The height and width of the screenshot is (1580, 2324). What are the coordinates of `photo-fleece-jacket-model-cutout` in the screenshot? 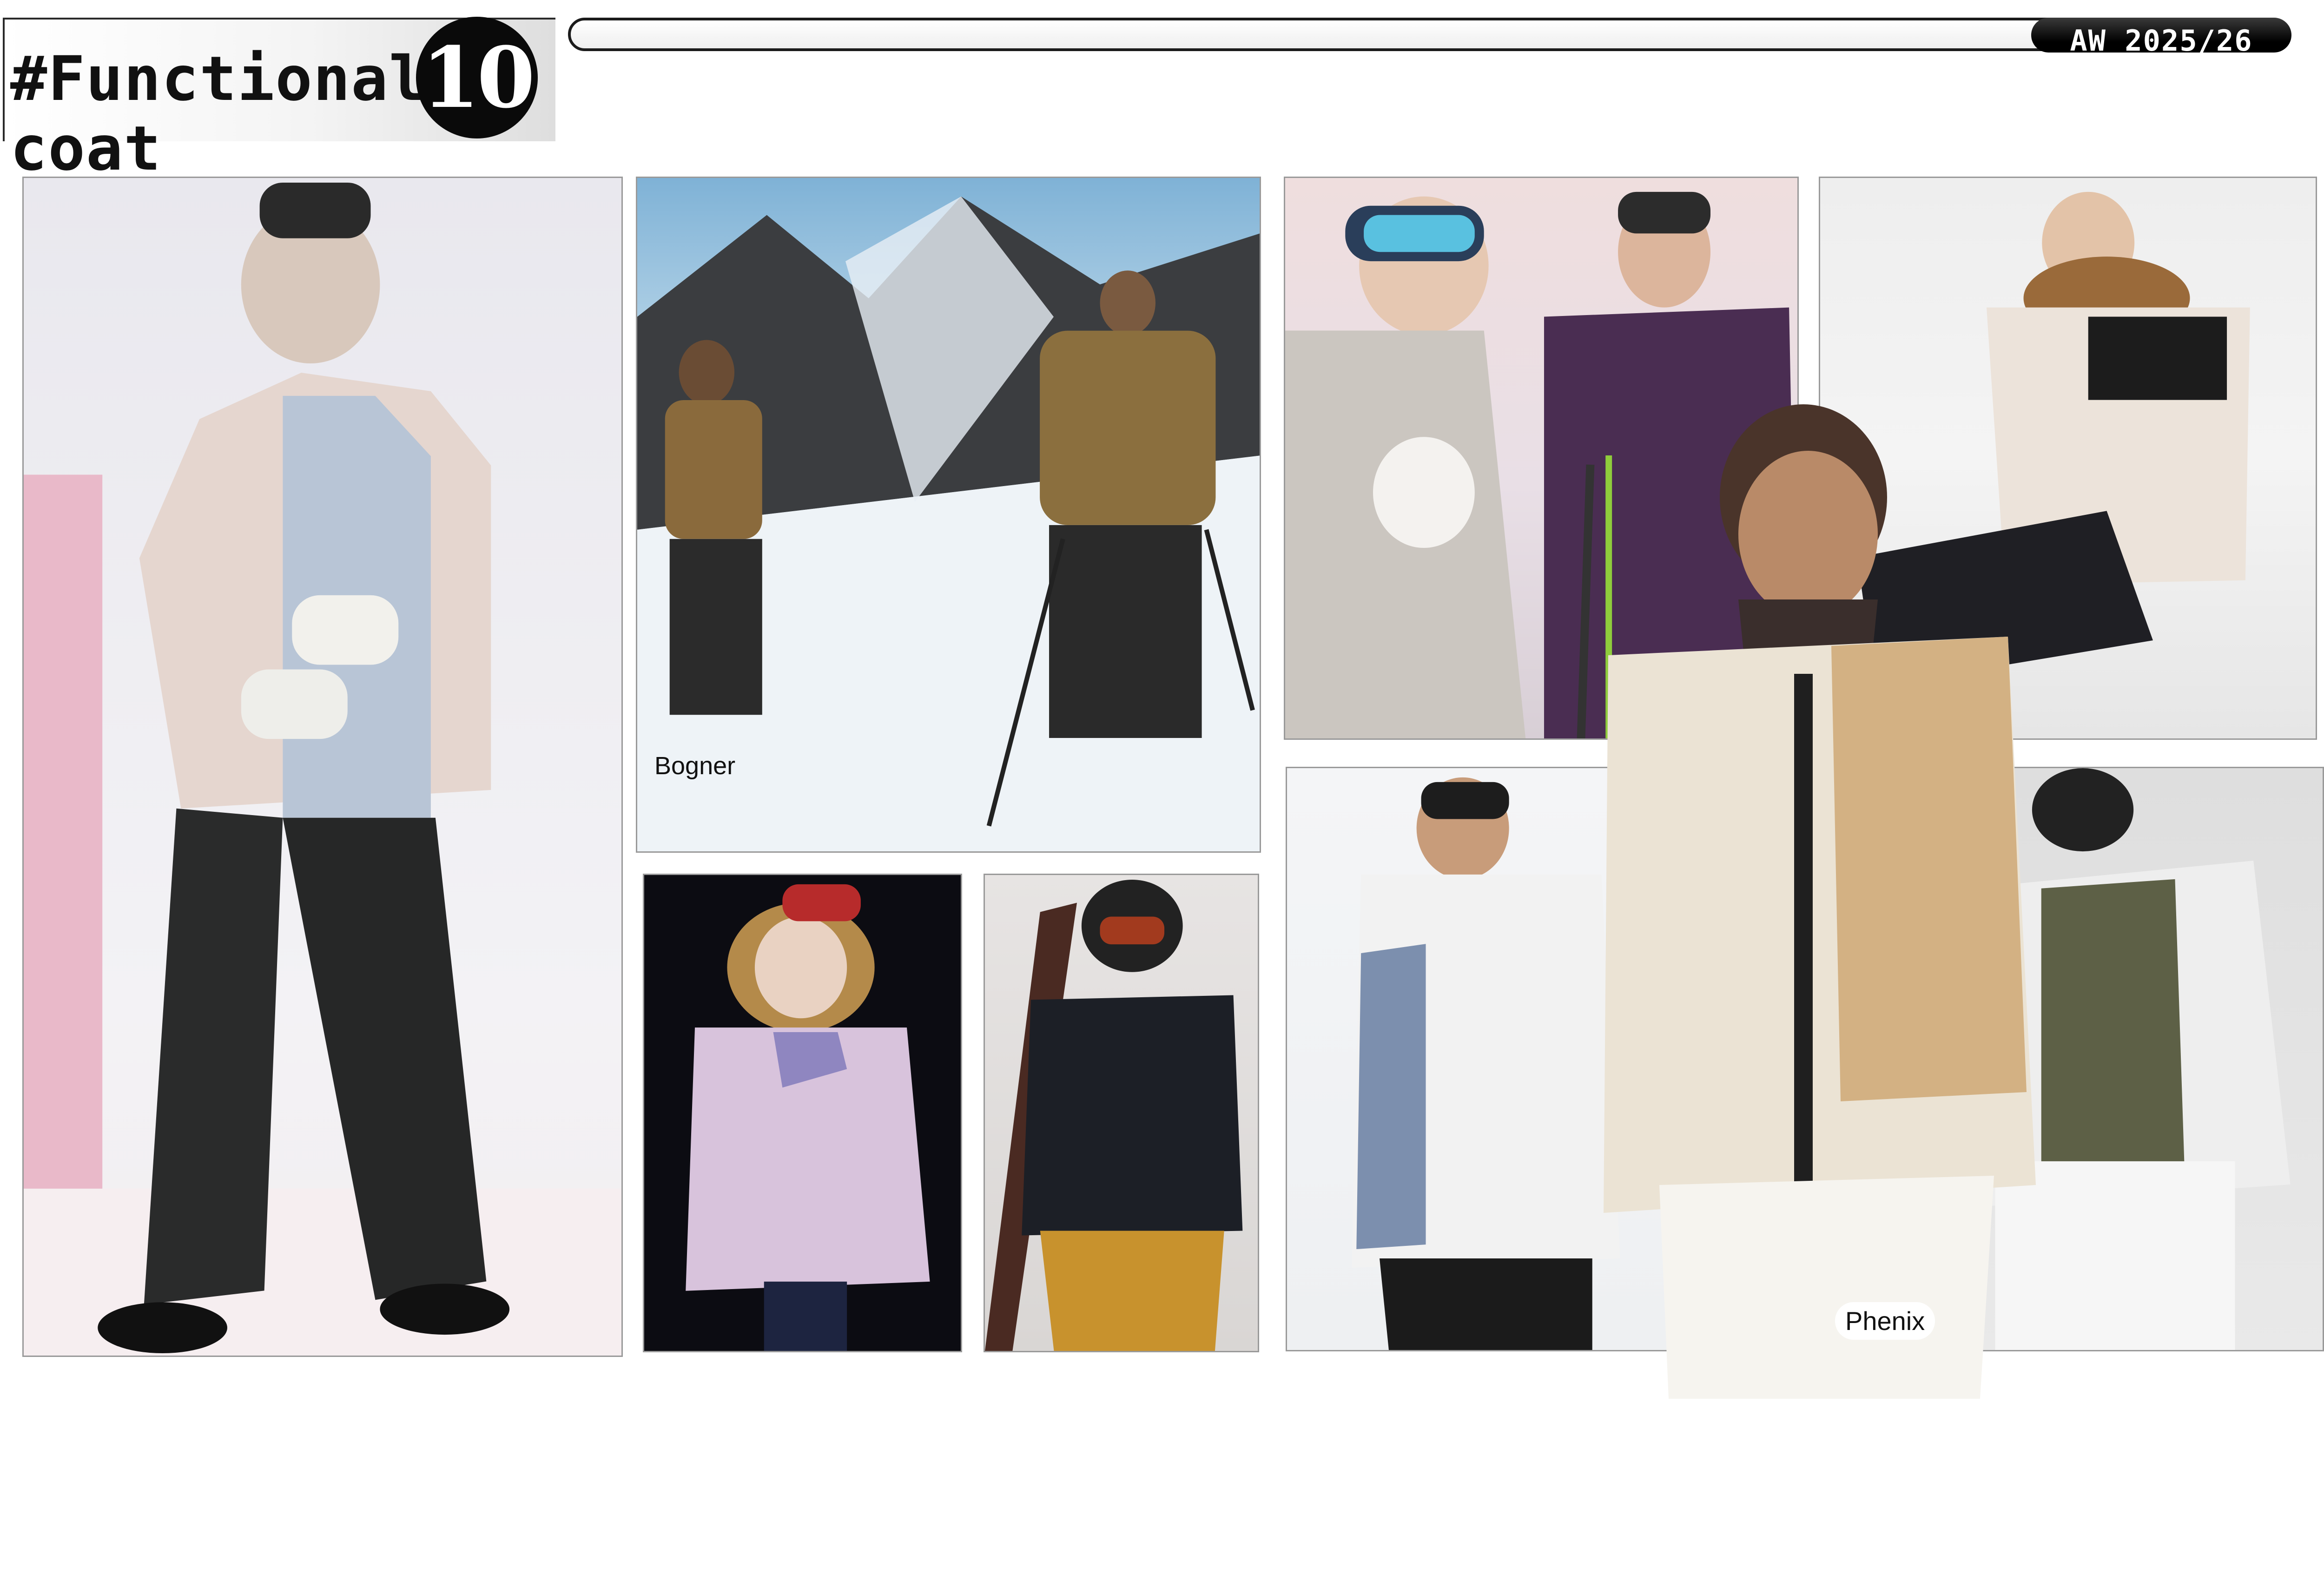 It's located at (1822, 897).